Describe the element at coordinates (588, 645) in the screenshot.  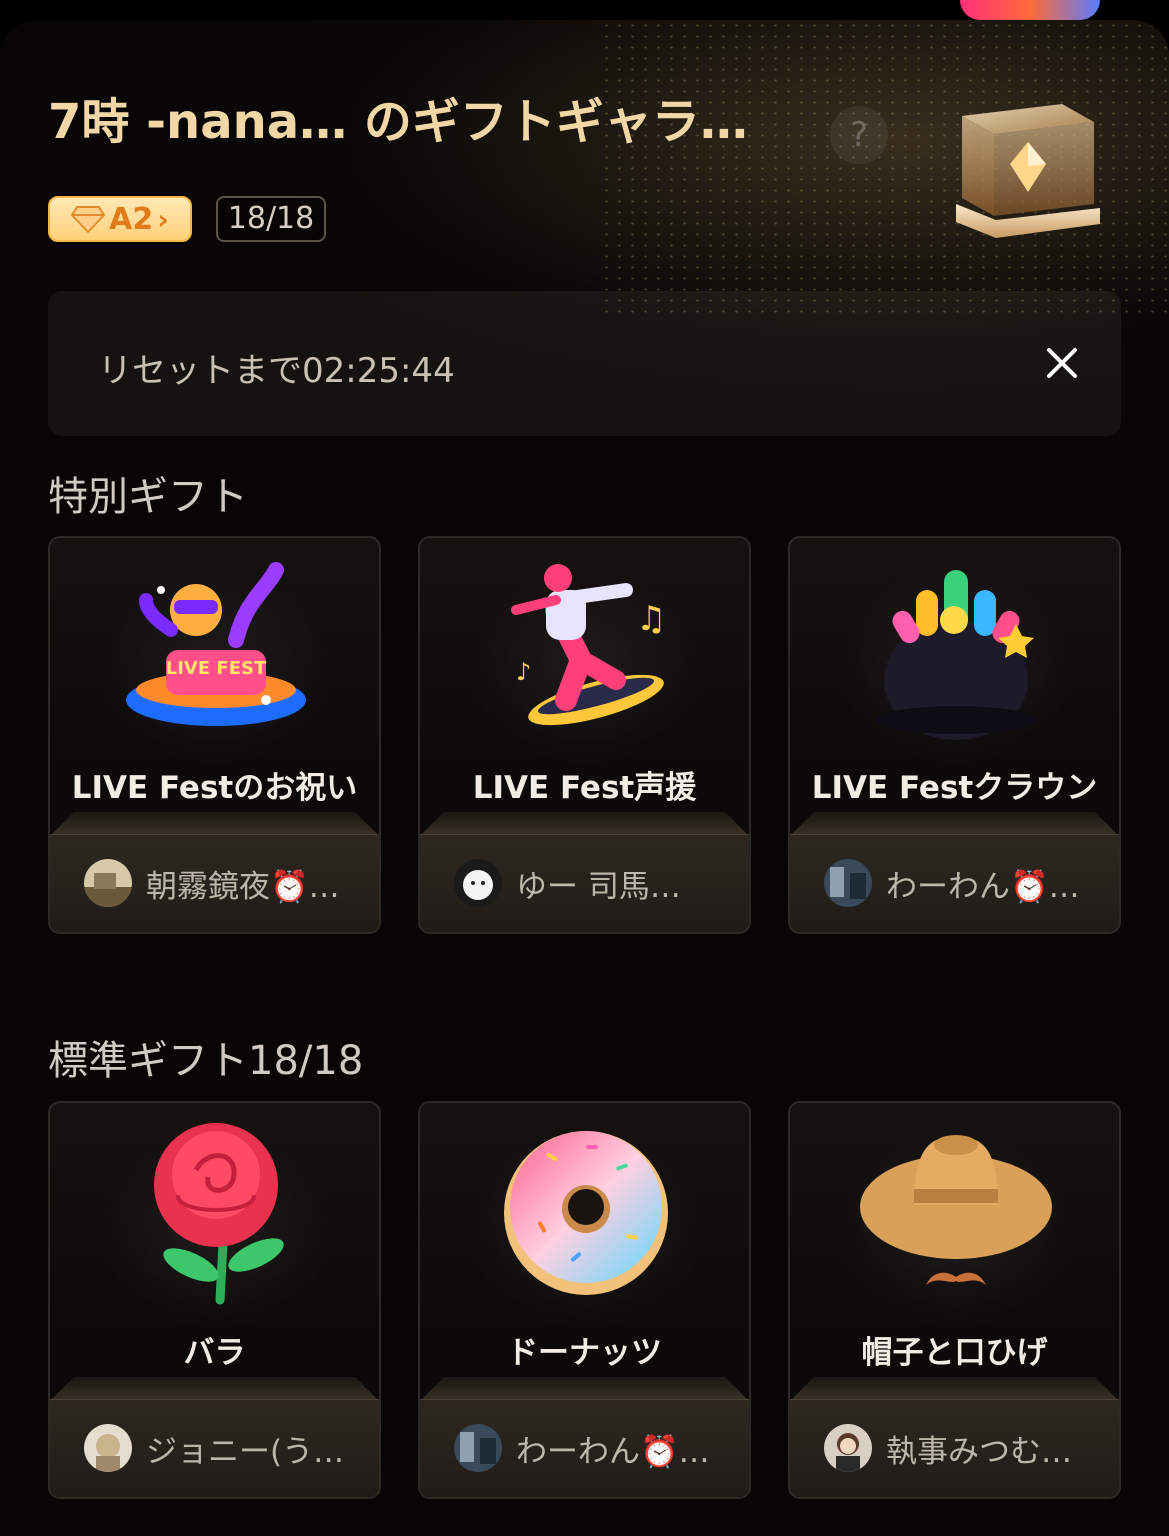
I see `live-fest-cheer-icon: ♫ ♪` at that location.